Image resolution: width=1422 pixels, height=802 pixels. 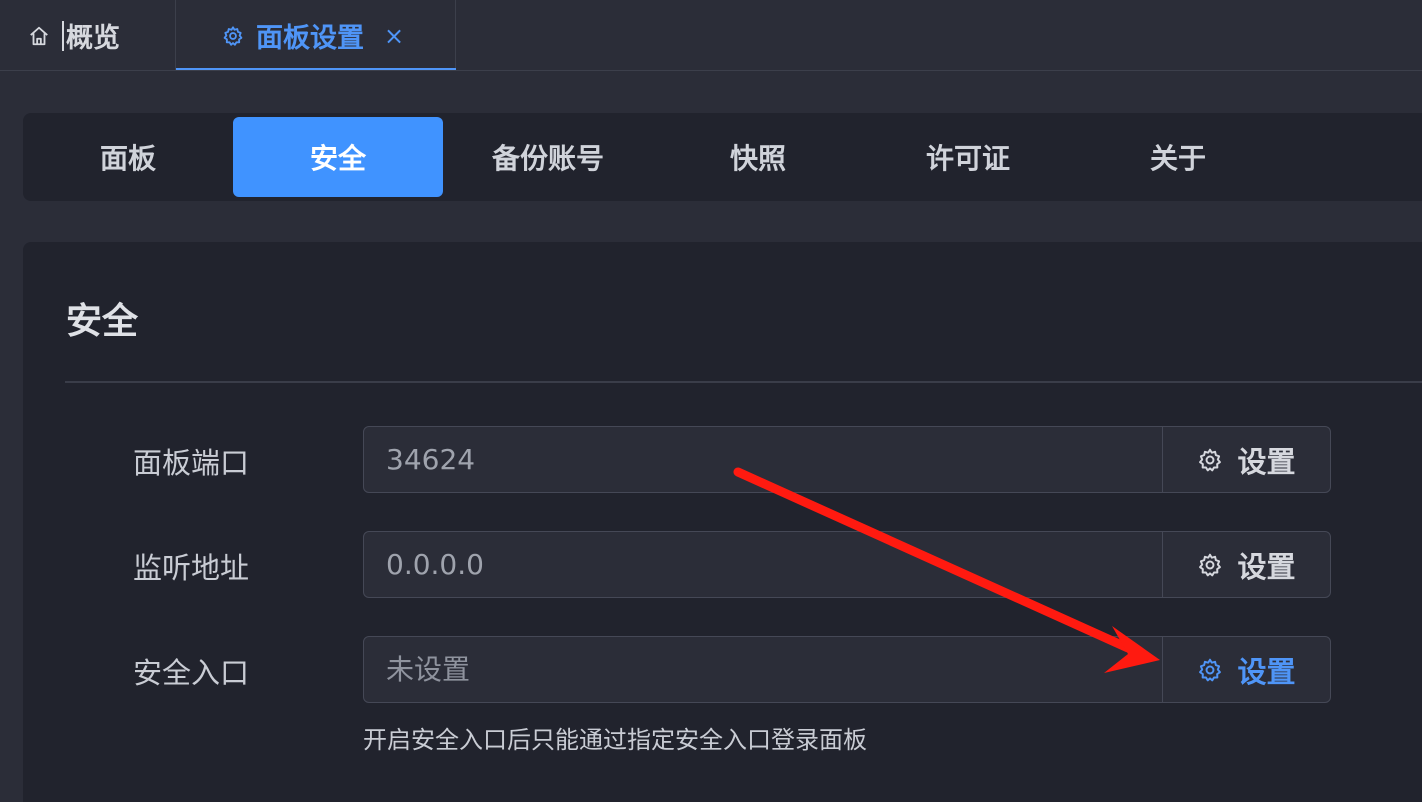 I want to click on panel-port-set-label: 设置, so click(x=1266, y=461).